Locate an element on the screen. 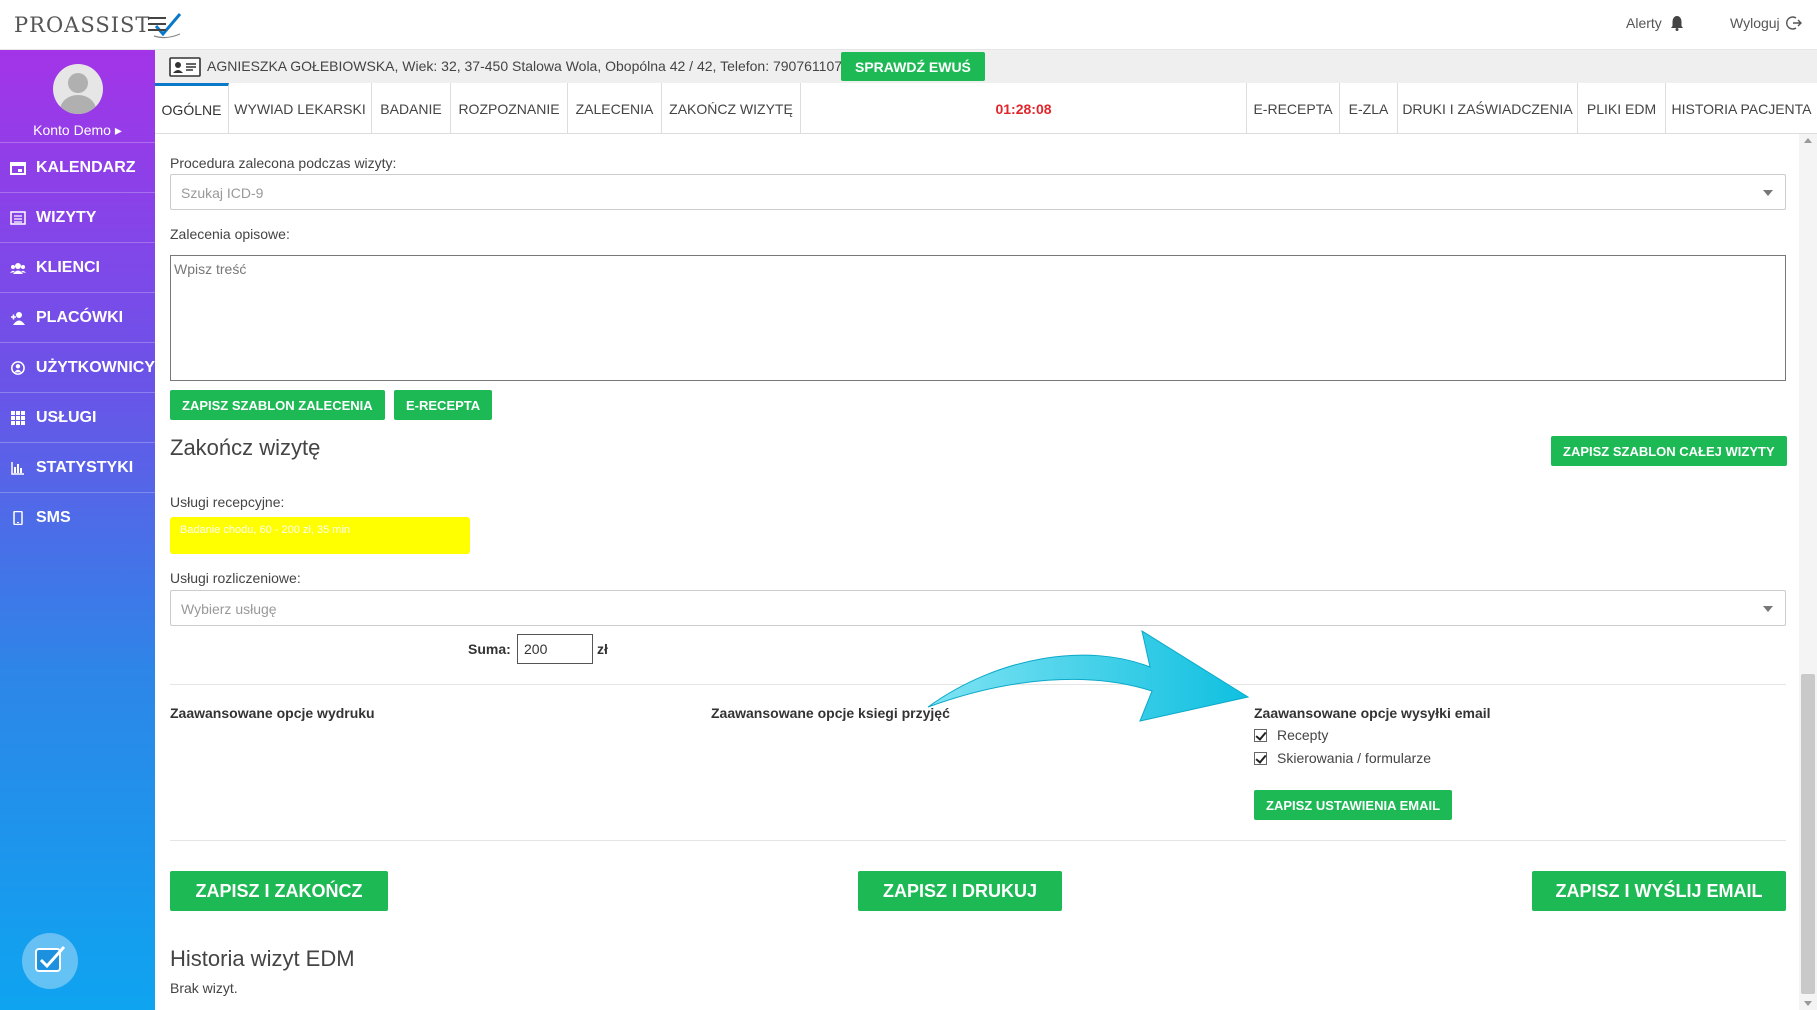 The image size is (1817, 1010). logout-link: Wyloguj is located at coordinates (1766, 23).